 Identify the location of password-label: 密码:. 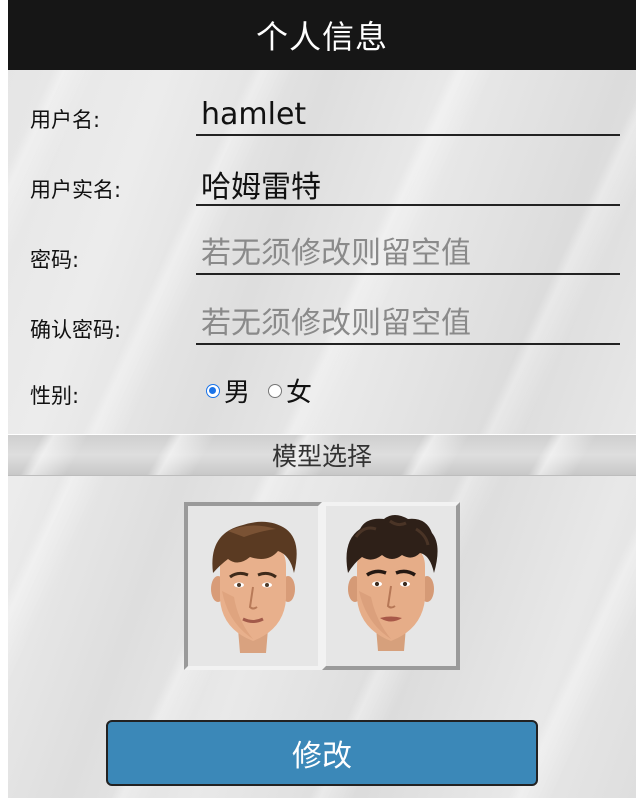
(55, 260).